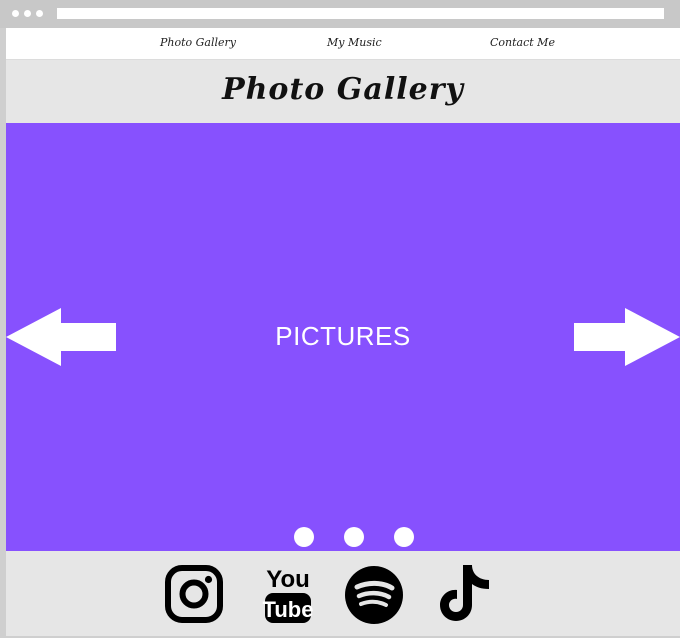  I want to click on nav-link-photo-gallery: Photo Gallery, so click(198, 42).